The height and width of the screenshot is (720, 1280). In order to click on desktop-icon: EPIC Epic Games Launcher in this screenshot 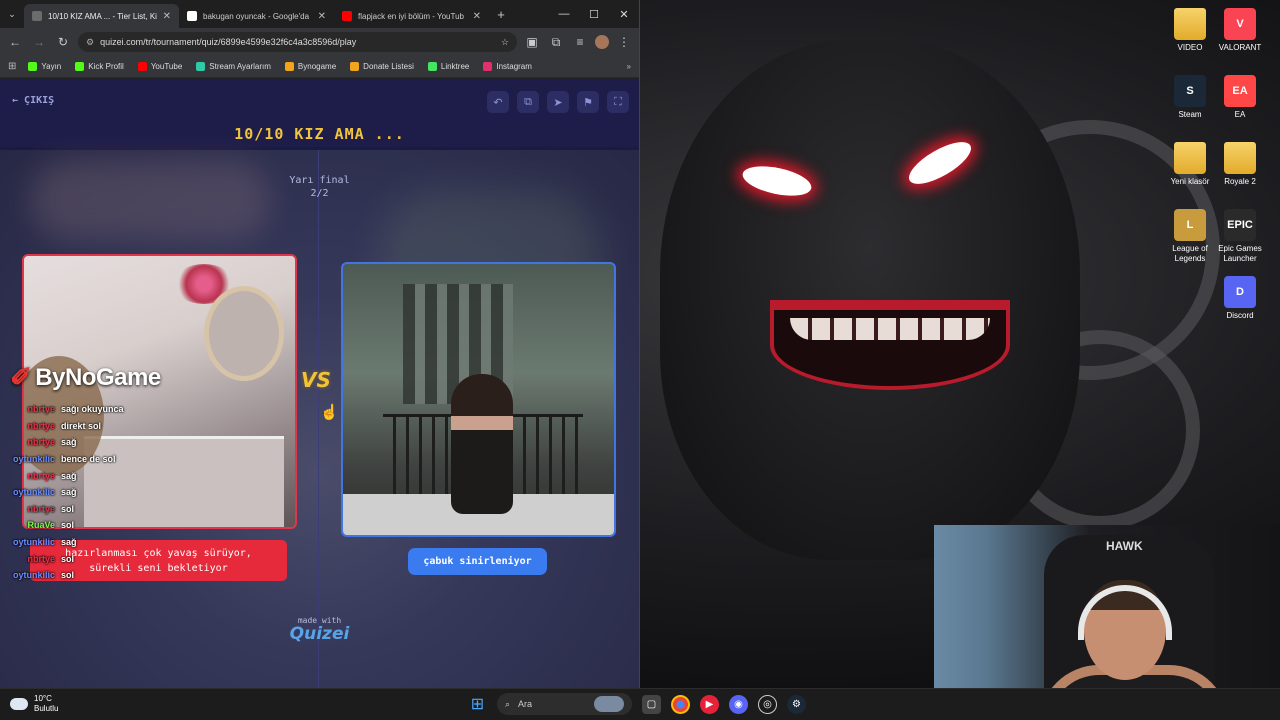, I will do `click(1240, 236)`.